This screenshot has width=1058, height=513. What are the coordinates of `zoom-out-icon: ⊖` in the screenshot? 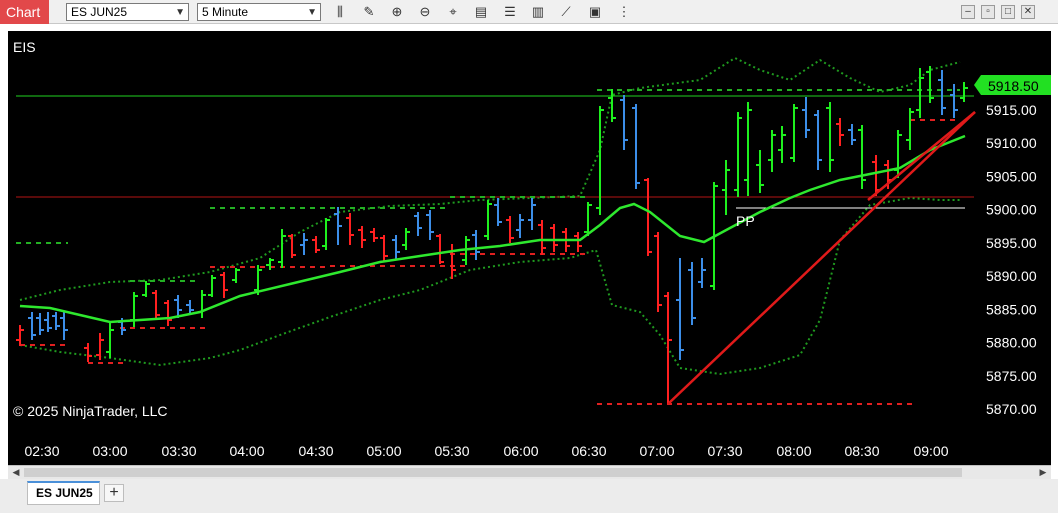 It's located at (425, 12).